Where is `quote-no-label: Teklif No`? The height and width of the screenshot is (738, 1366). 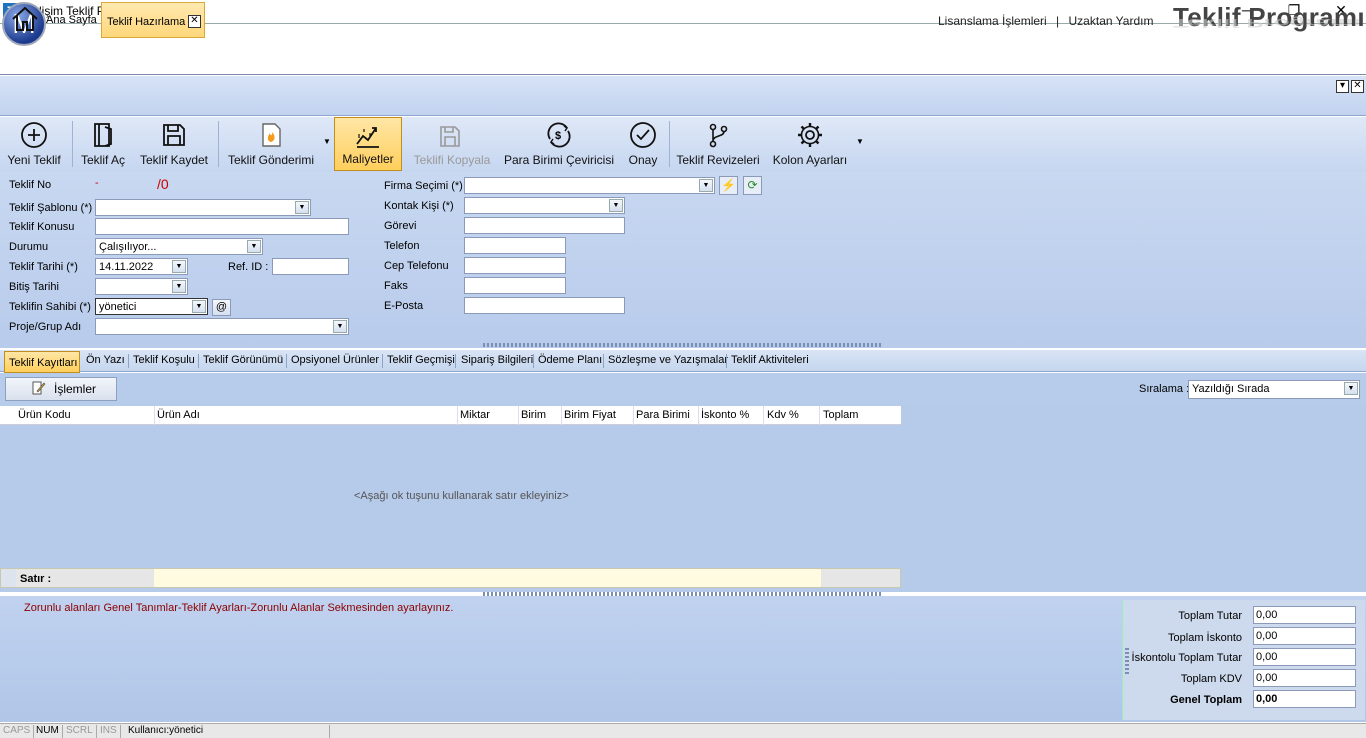
quote-no-label: Teklif No is located at coordinates (30, 185).